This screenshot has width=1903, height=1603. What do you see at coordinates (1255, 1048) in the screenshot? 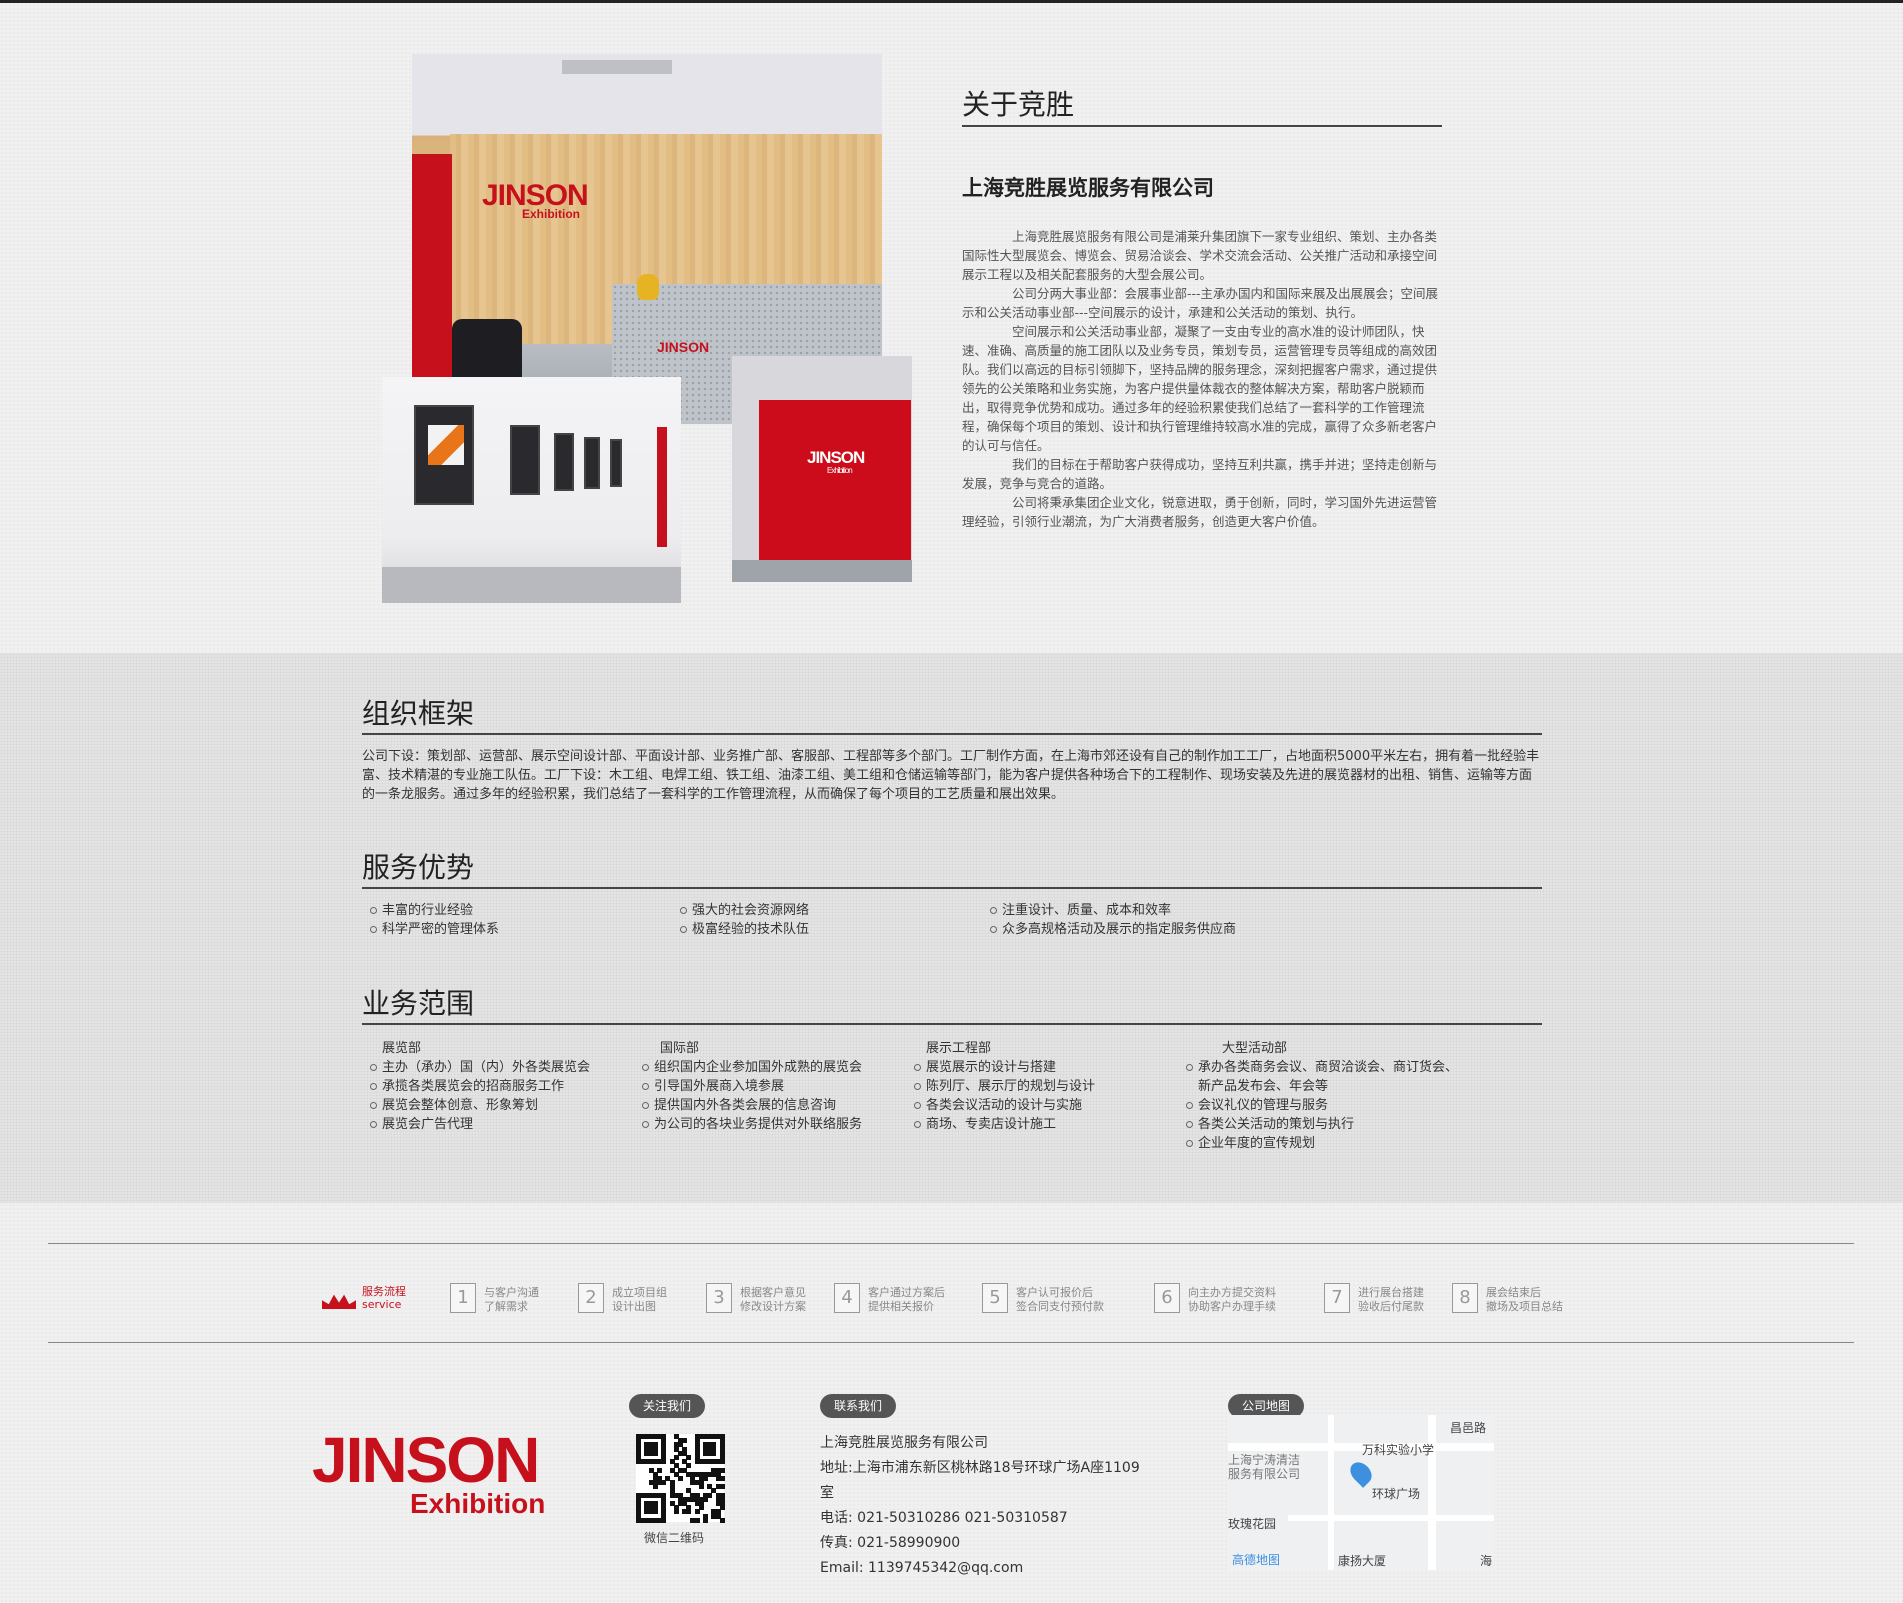
I see `scope-head: 大型活动部` at bounding box center [1255, 1048].